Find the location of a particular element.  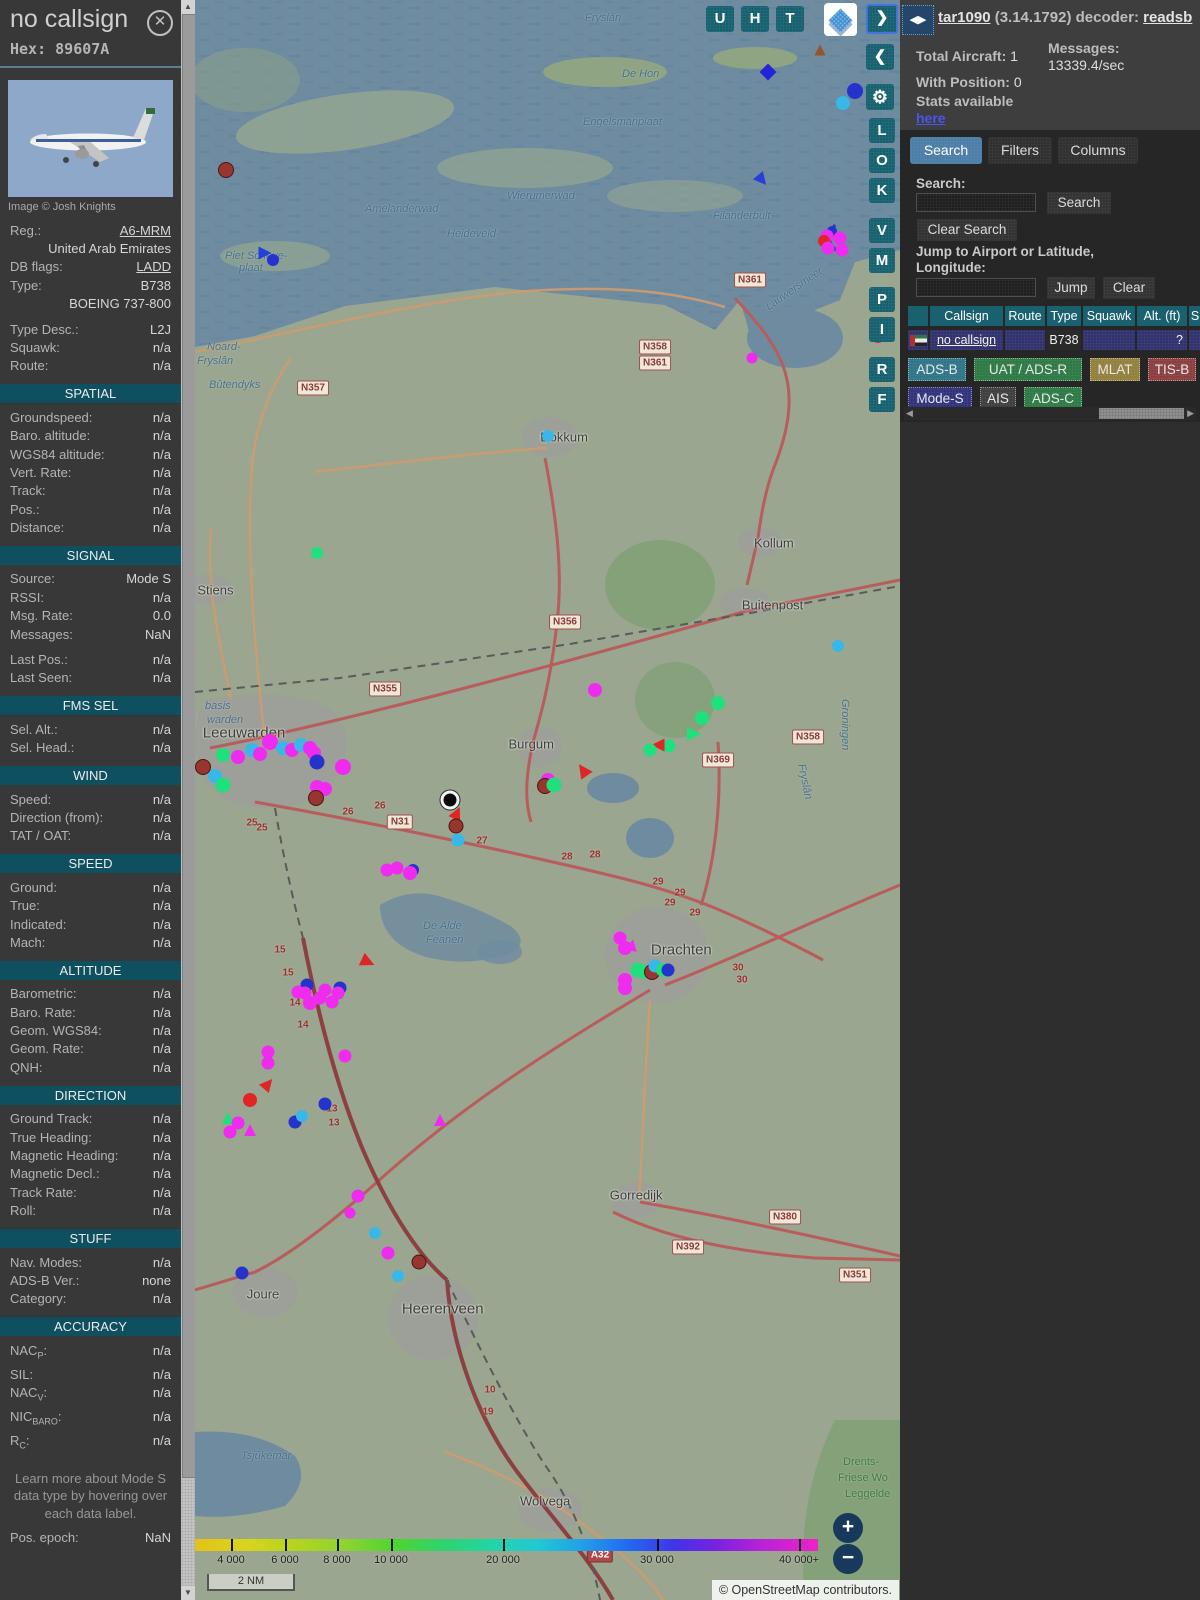

flag-cell is located at coordinates (918, 340).